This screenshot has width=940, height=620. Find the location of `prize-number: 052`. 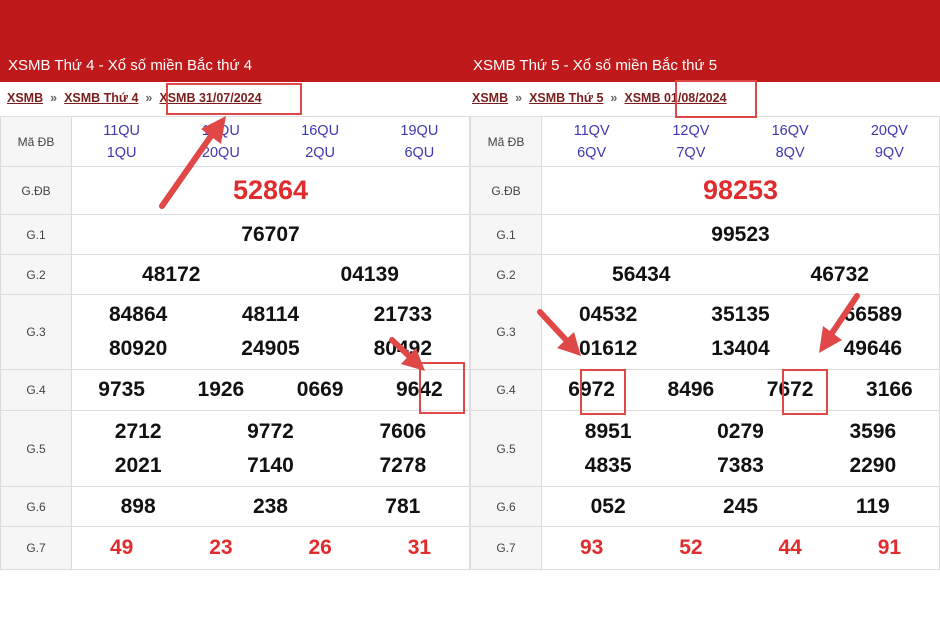

prize-number: 052 is located at coordinates (608, 506).